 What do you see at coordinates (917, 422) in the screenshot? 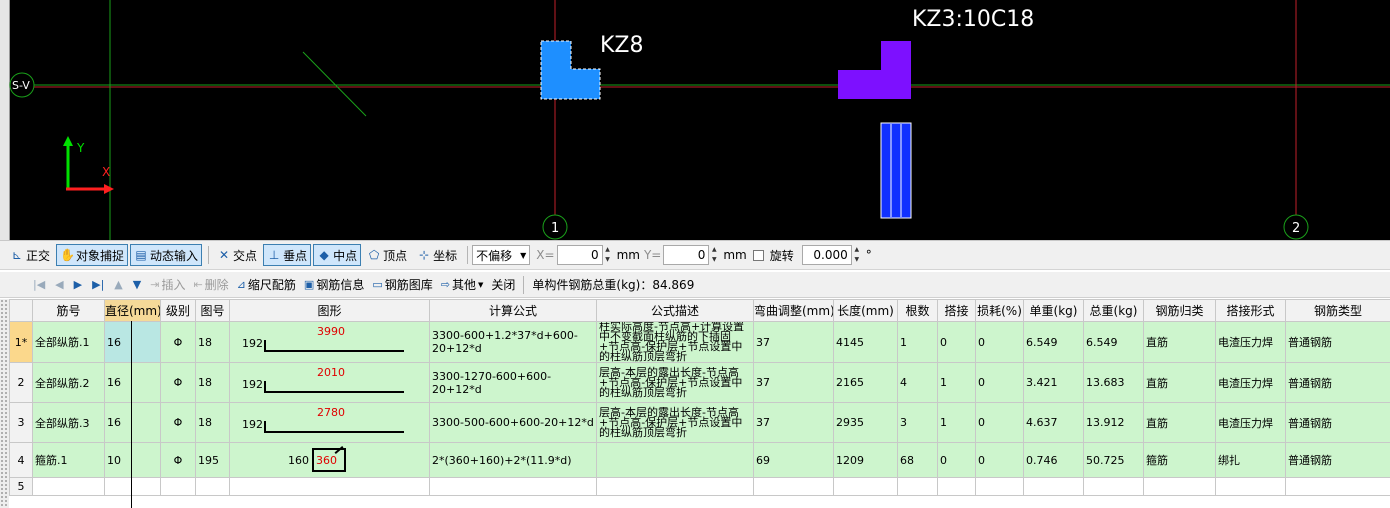
I see `cell-count: 3` at bounding box center [917, 422].